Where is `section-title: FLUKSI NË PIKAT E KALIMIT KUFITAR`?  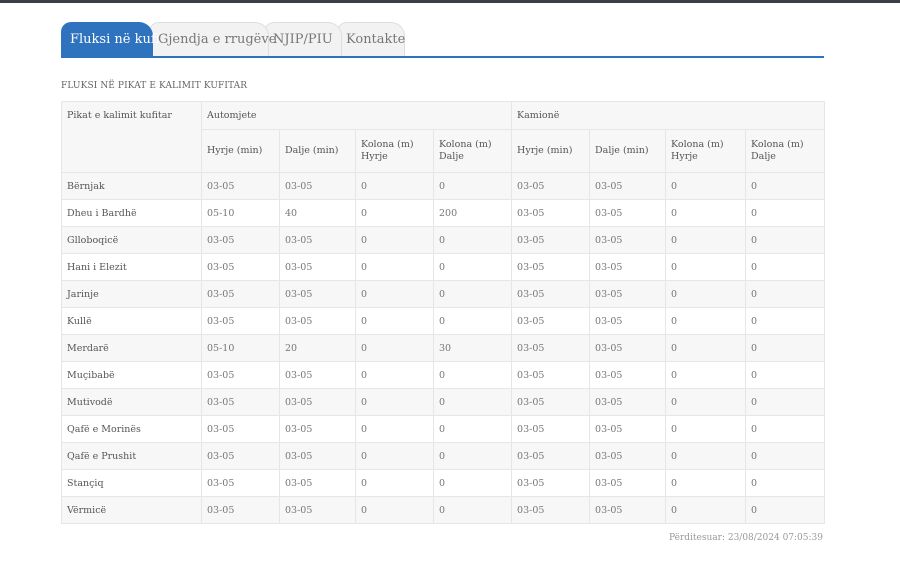 section-title: FLUKSI NË PIKAT E KALIMIT KUFITAR is located at coordinates (154, 86).